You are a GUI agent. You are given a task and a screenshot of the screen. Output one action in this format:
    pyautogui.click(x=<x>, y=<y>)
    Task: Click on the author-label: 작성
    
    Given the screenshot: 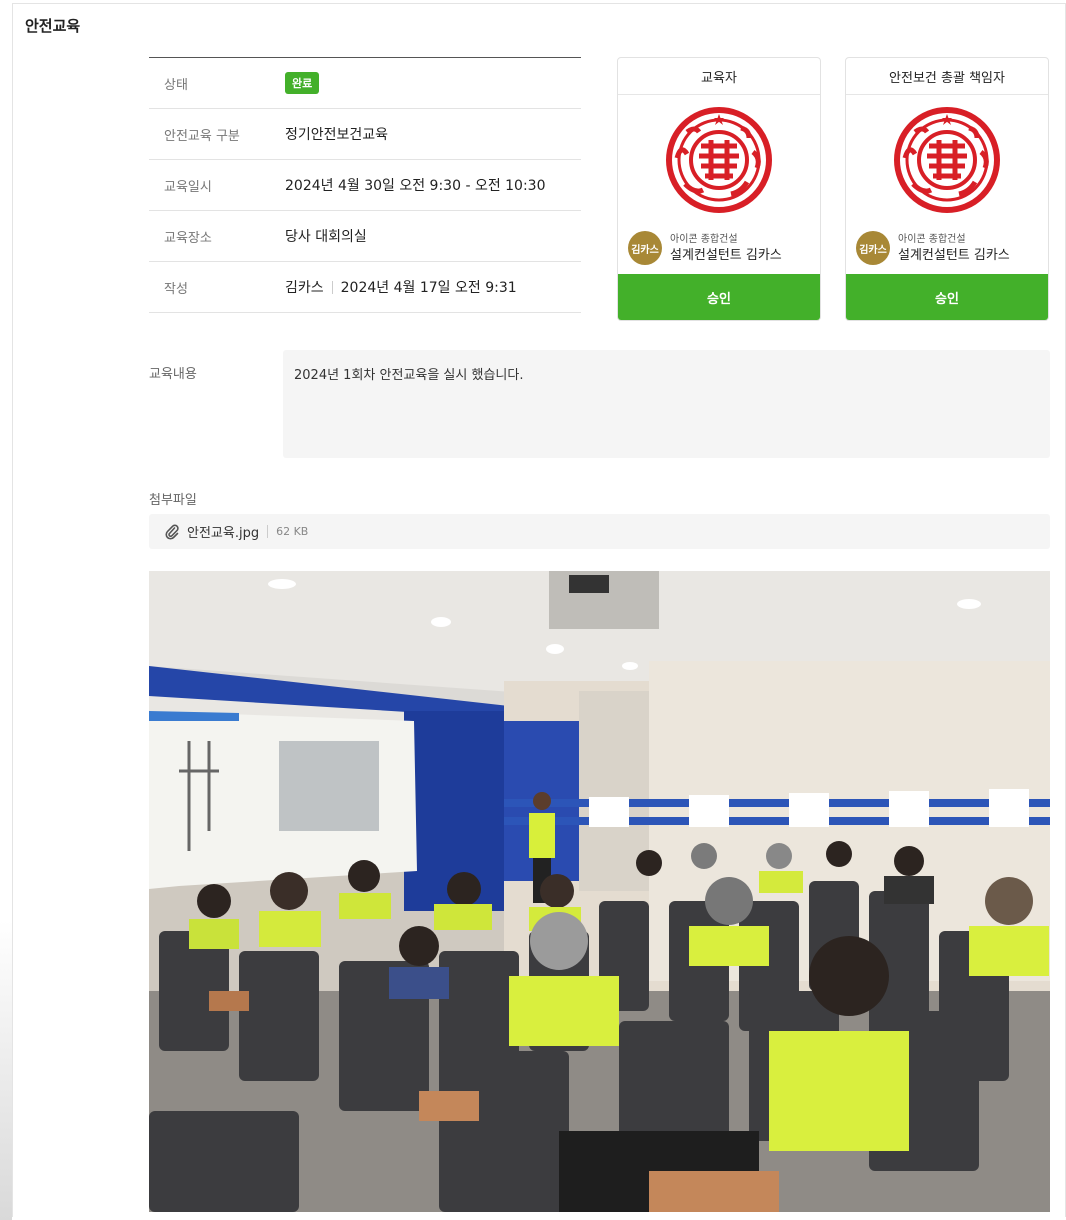 What is the action you would take?
    pyautogui.click(x=176, y=289)
    